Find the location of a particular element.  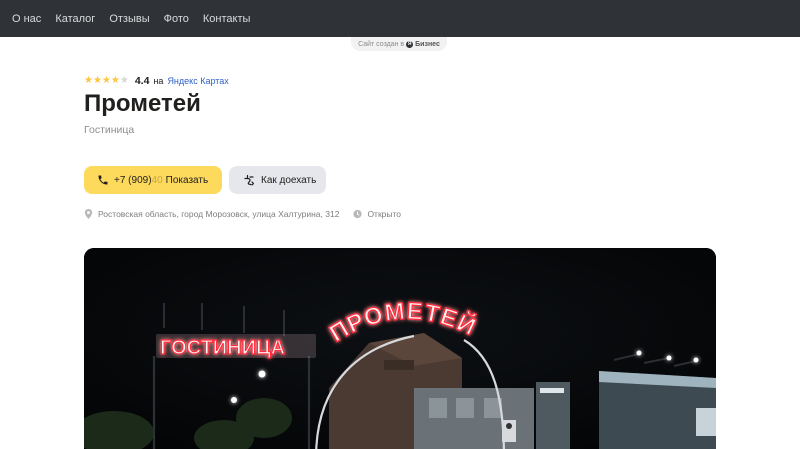

open-status: Открыто is located at coordinates (384, 214).